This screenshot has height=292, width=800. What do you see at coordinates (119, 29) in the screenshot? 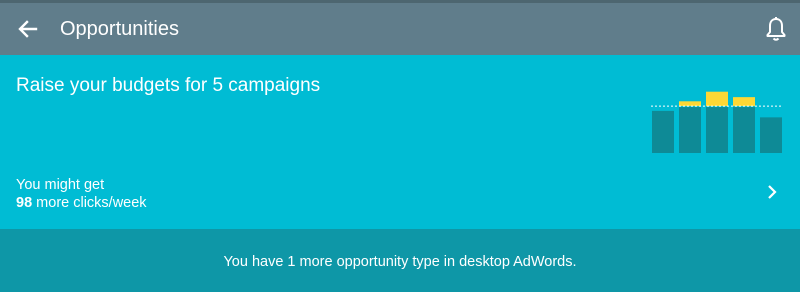
I see `page-title: Opportunities` at bounding box center [119, 29].